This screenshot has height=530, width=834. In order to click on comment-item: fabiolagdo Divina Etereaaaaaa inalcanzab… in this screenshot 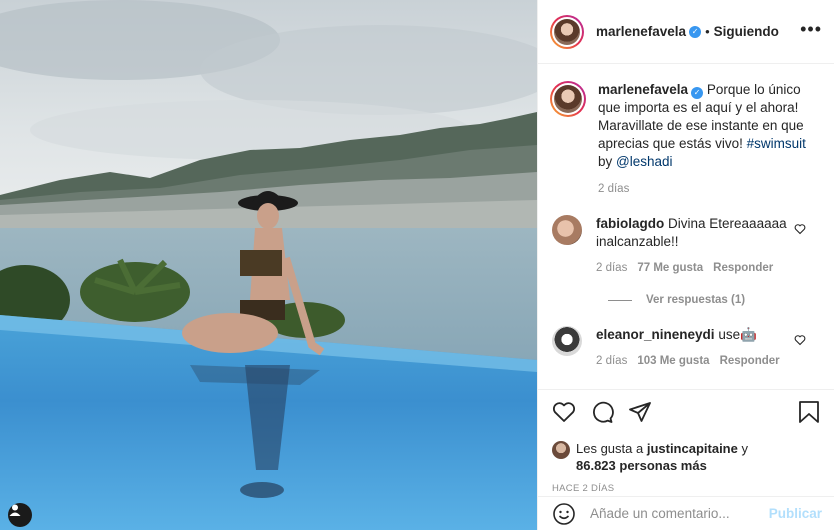, I will do `click(685, 244)`.